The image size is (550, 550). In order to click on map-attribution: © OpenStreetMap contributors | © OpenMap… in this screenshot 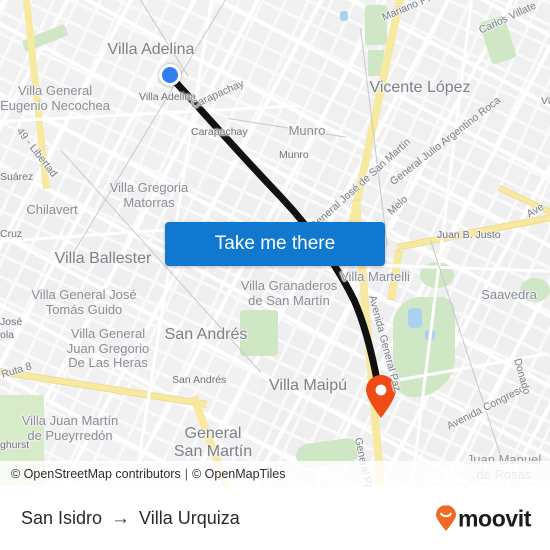, I will do `click(275, 474)`.